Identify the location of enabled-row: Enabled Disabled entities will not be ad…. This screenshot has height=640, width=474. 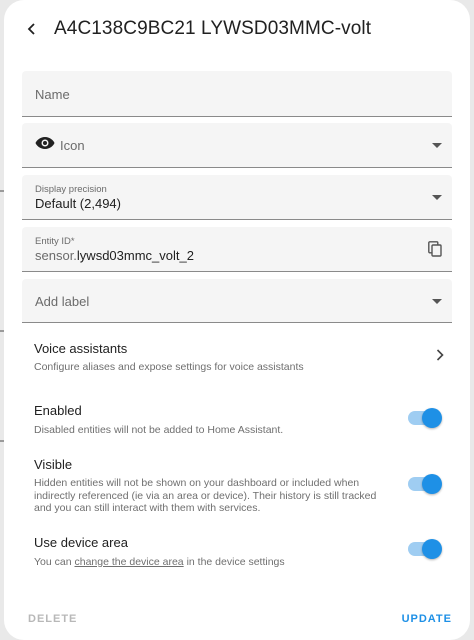
(204, 420).